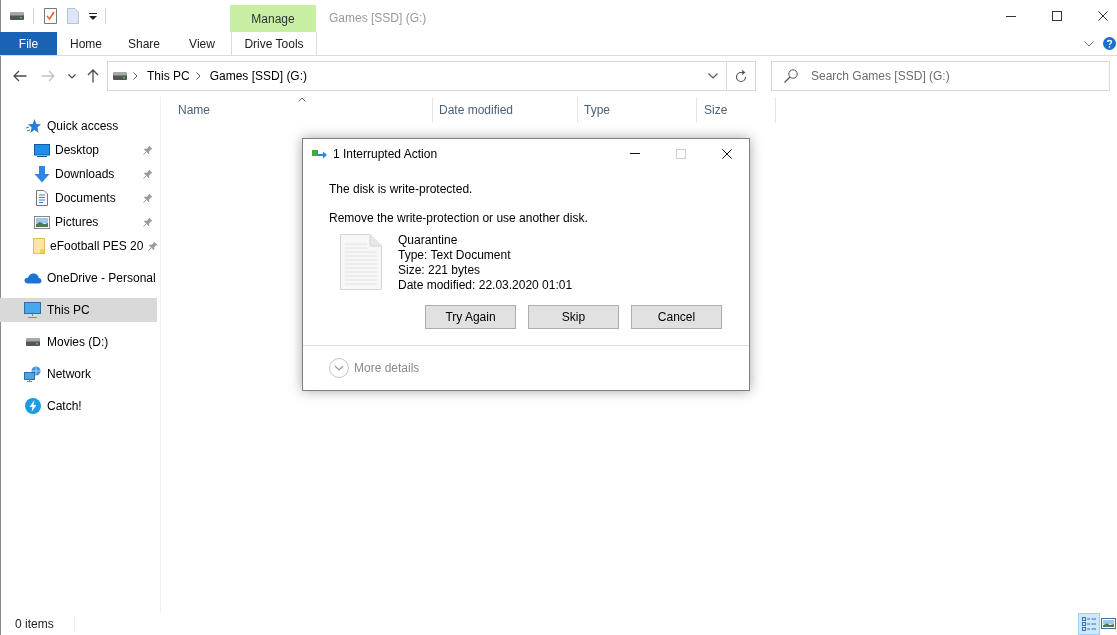 The width and height of the screenshot is (1117, 635). Describe the element at coordinates (39, 246) in the screenshot. I see `folder-icon` at that location.